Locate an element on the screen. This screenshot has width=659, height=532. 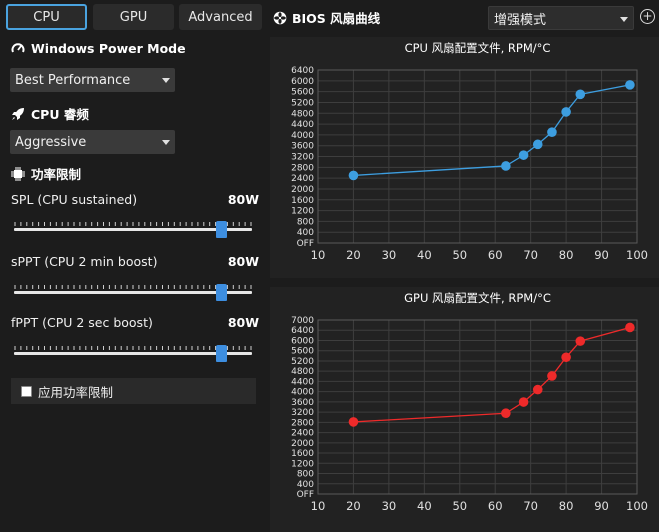
power-mode-select: Best Performance is located at coordinates (92, 80).